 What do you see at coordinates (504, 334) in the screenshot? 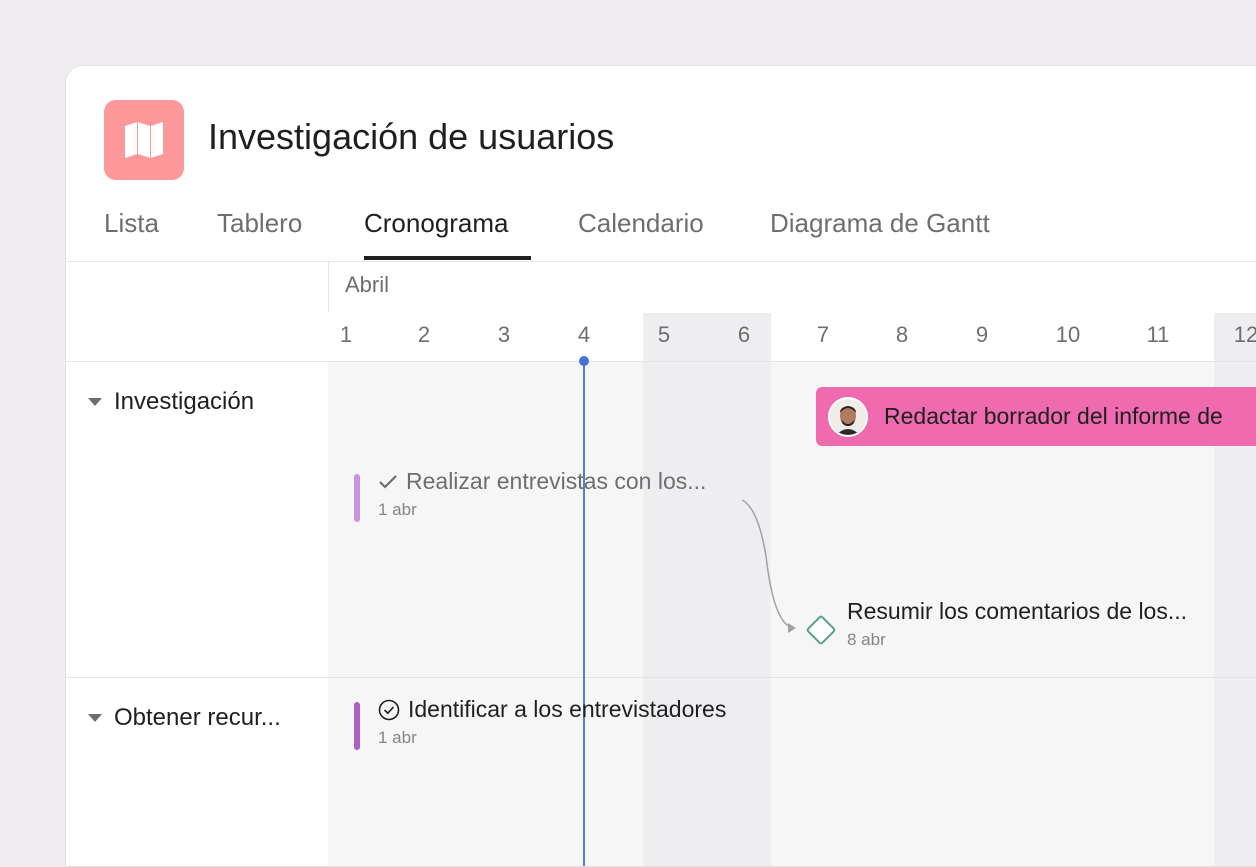
I see `day-label: 3` at bounding box center [504, 334].